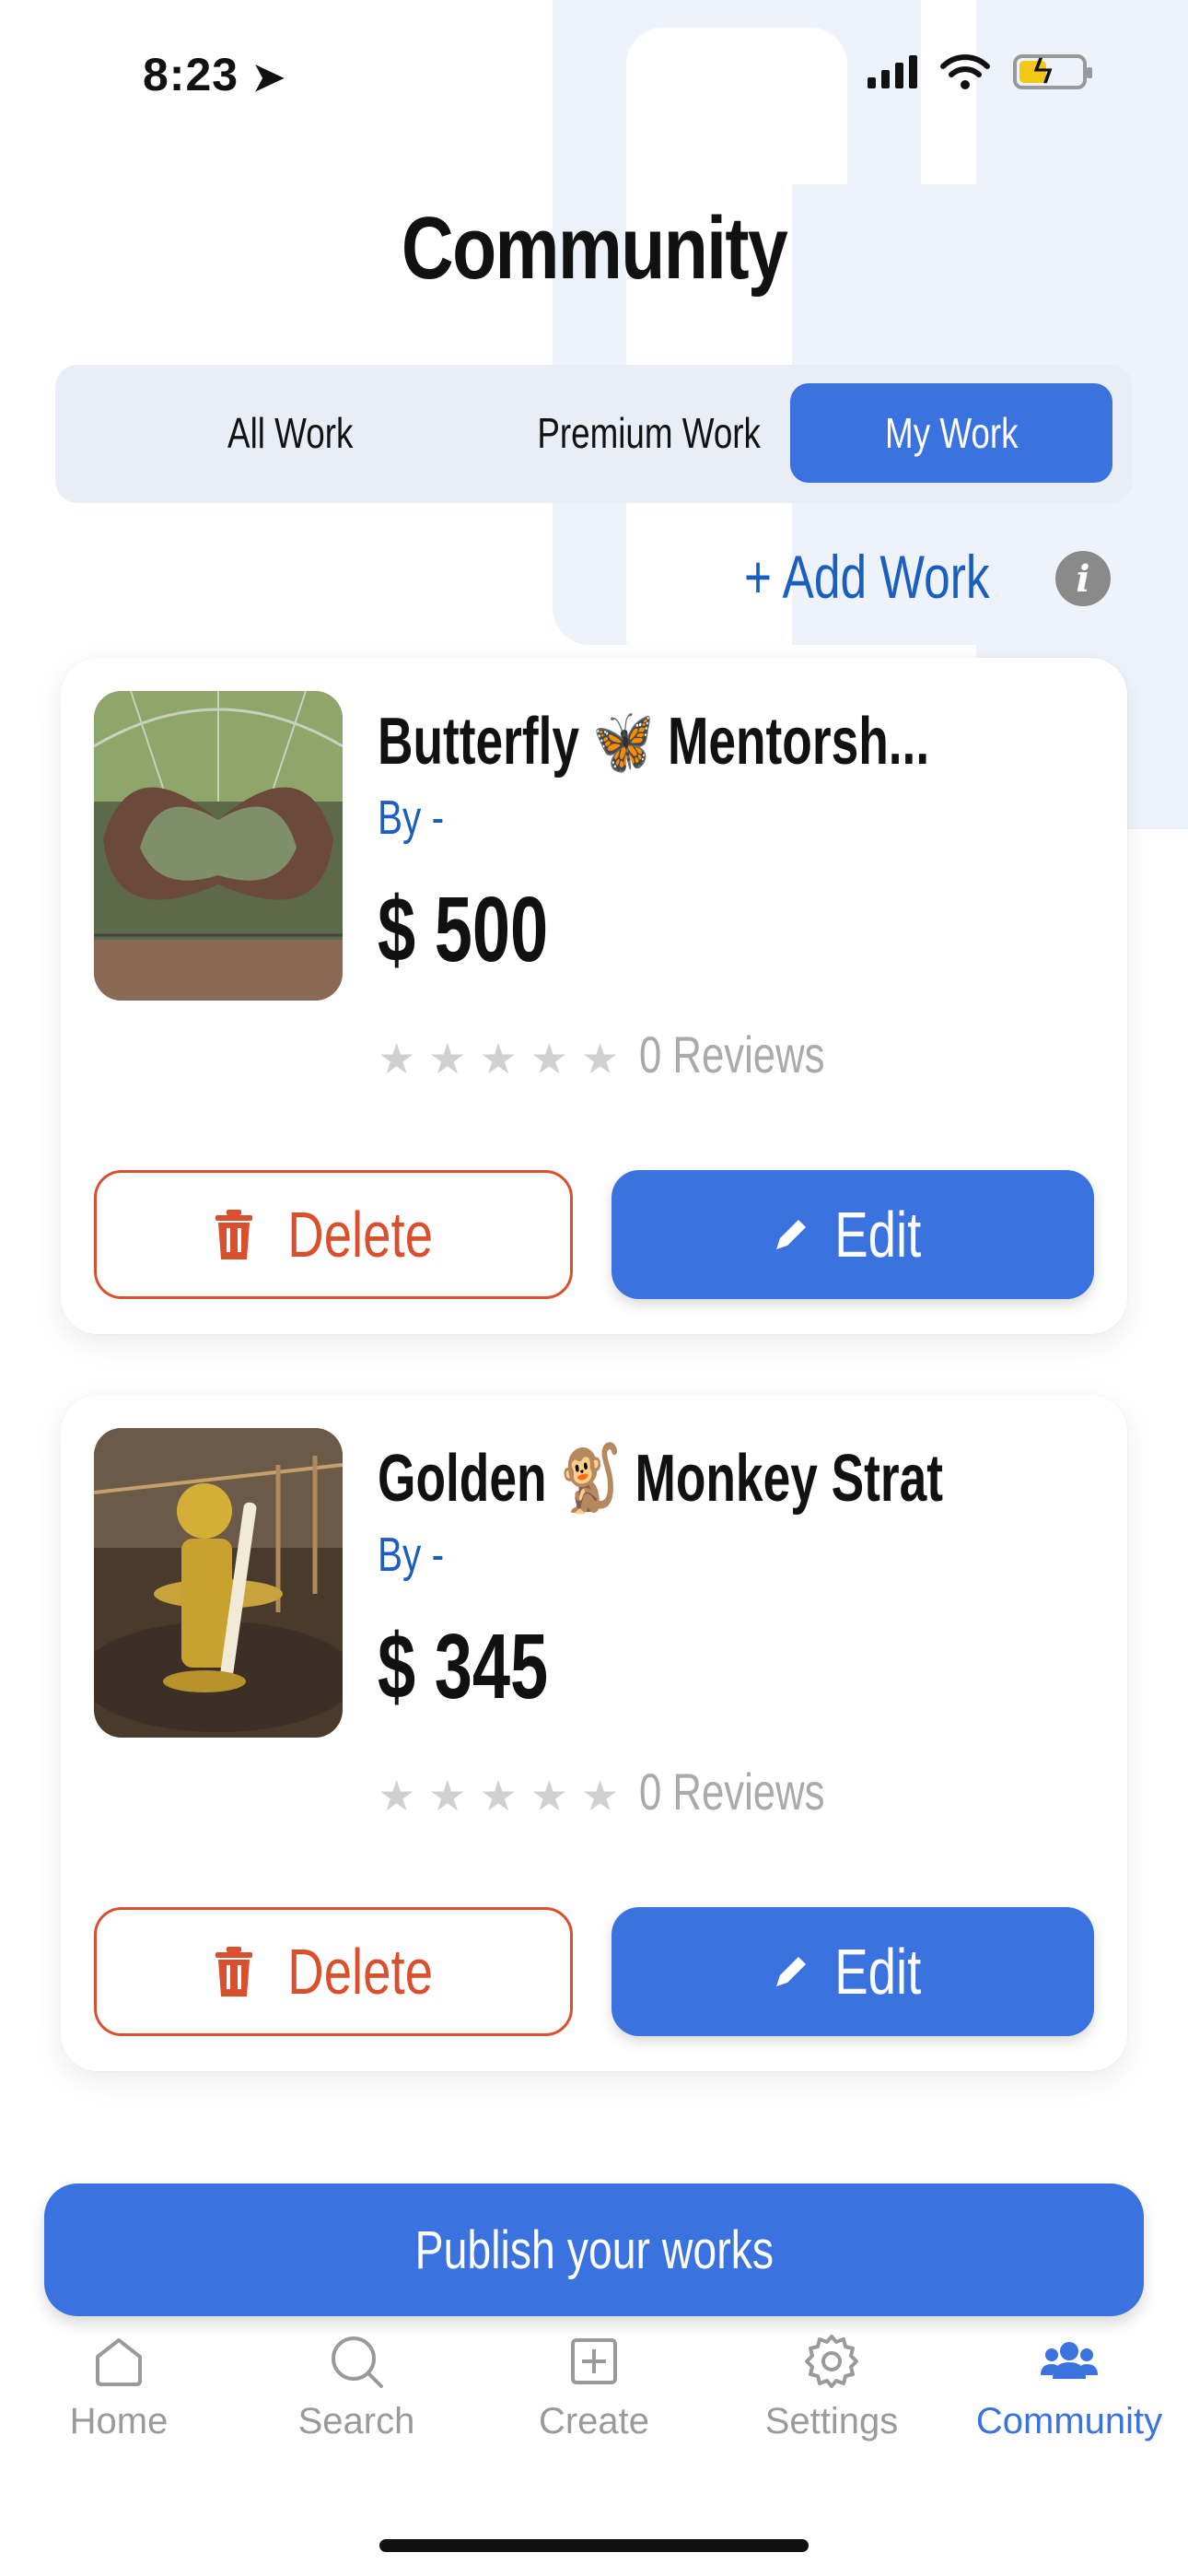 The image size is (1188, 2576). Describe the element at coordinates (594, 2545) in the screenshot. I see `home-indicator` at that location.